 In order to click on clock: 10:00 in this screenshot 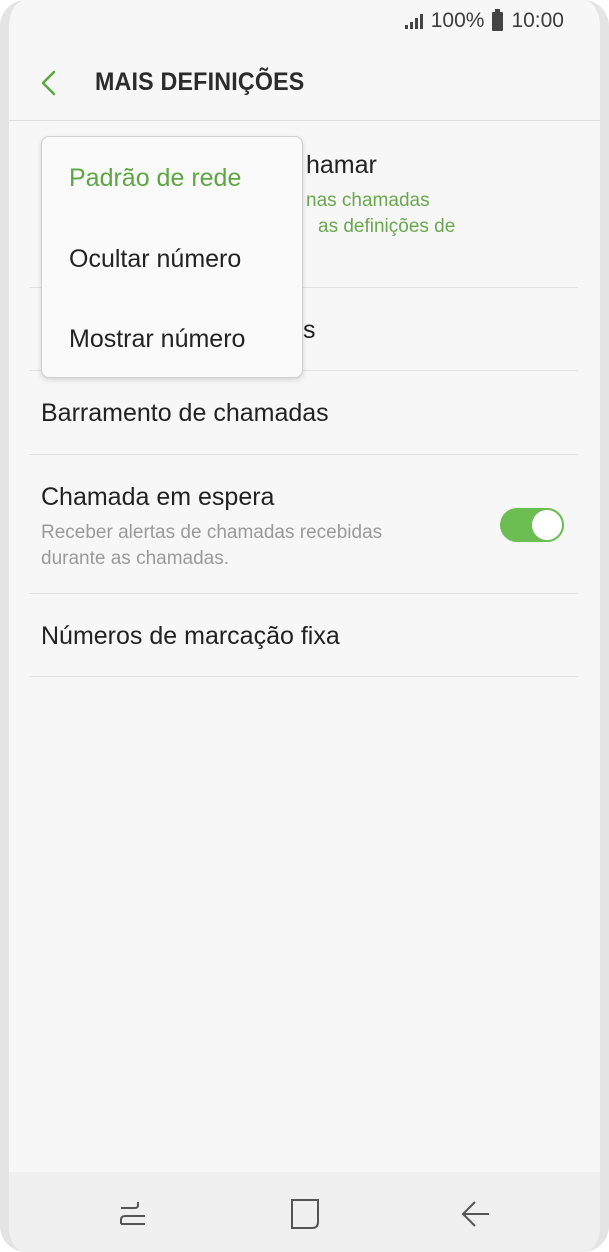, I will do `click(537, 20)`.